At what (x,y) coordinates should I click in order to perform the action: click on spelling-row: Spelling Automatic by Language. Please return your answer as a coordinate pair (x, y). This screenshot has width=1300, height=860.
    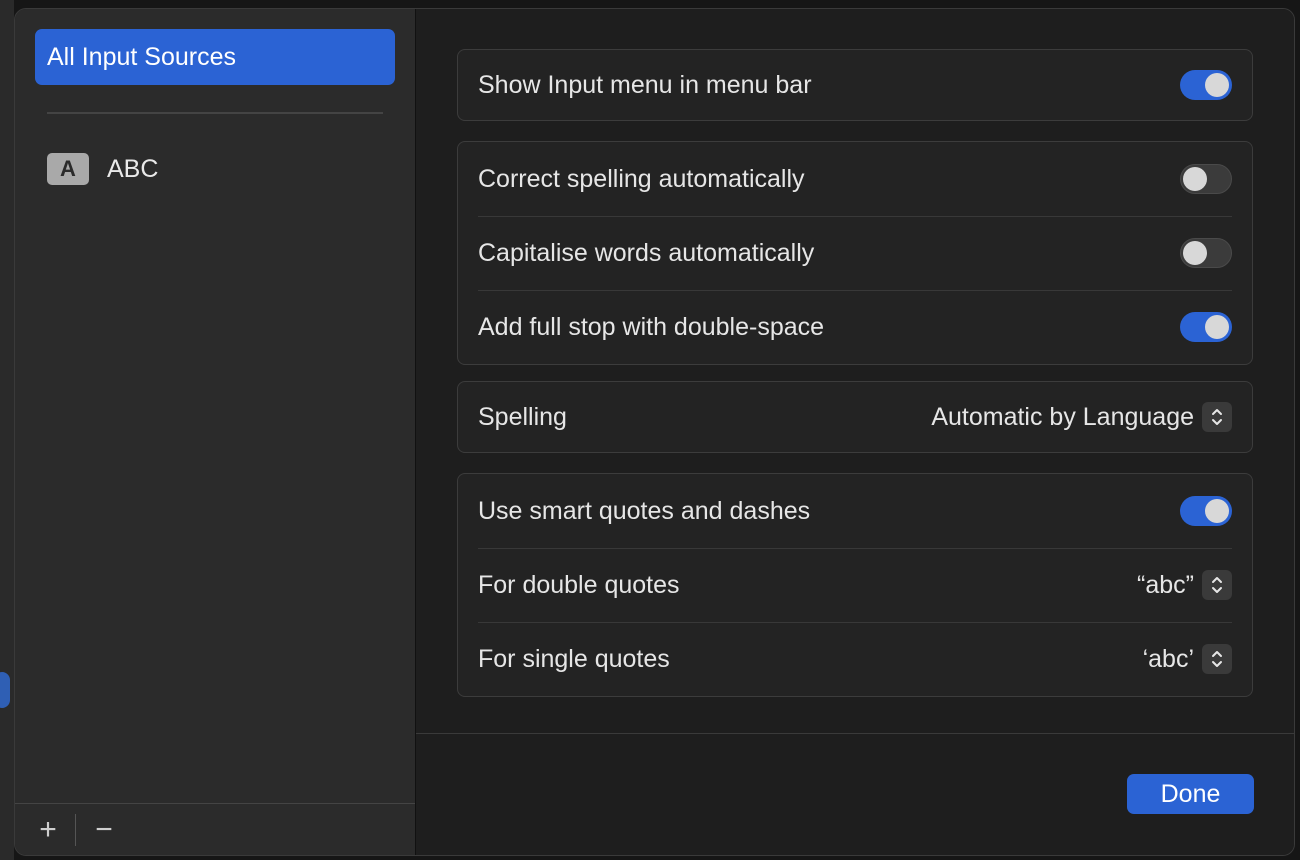
    Looking at the image, I should click on (855, 417).